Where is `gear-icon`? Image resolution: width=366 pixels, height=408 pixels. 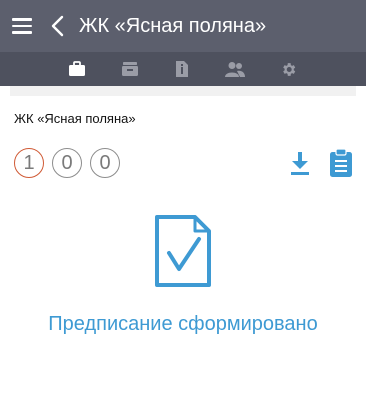
gear-icon is located at coordinates (288, 69).